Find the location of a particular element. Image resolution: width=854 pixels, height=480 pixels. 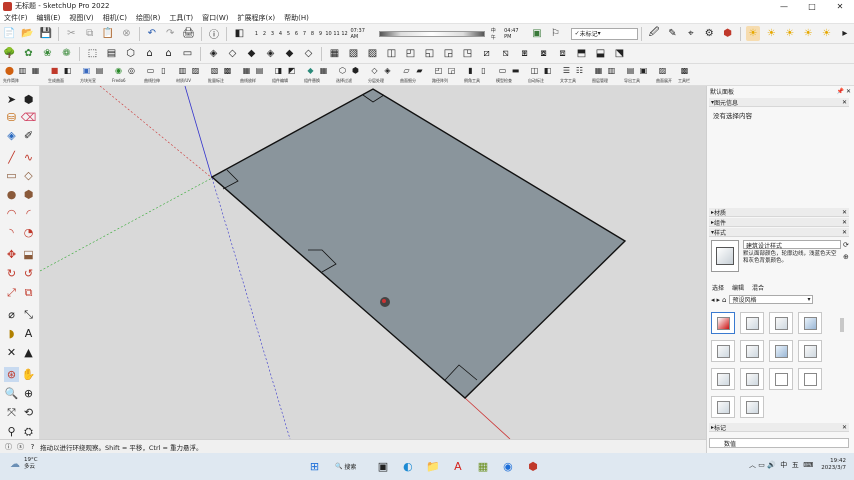

section-cut-icon: ▧ is located at coordinates (353, 53).